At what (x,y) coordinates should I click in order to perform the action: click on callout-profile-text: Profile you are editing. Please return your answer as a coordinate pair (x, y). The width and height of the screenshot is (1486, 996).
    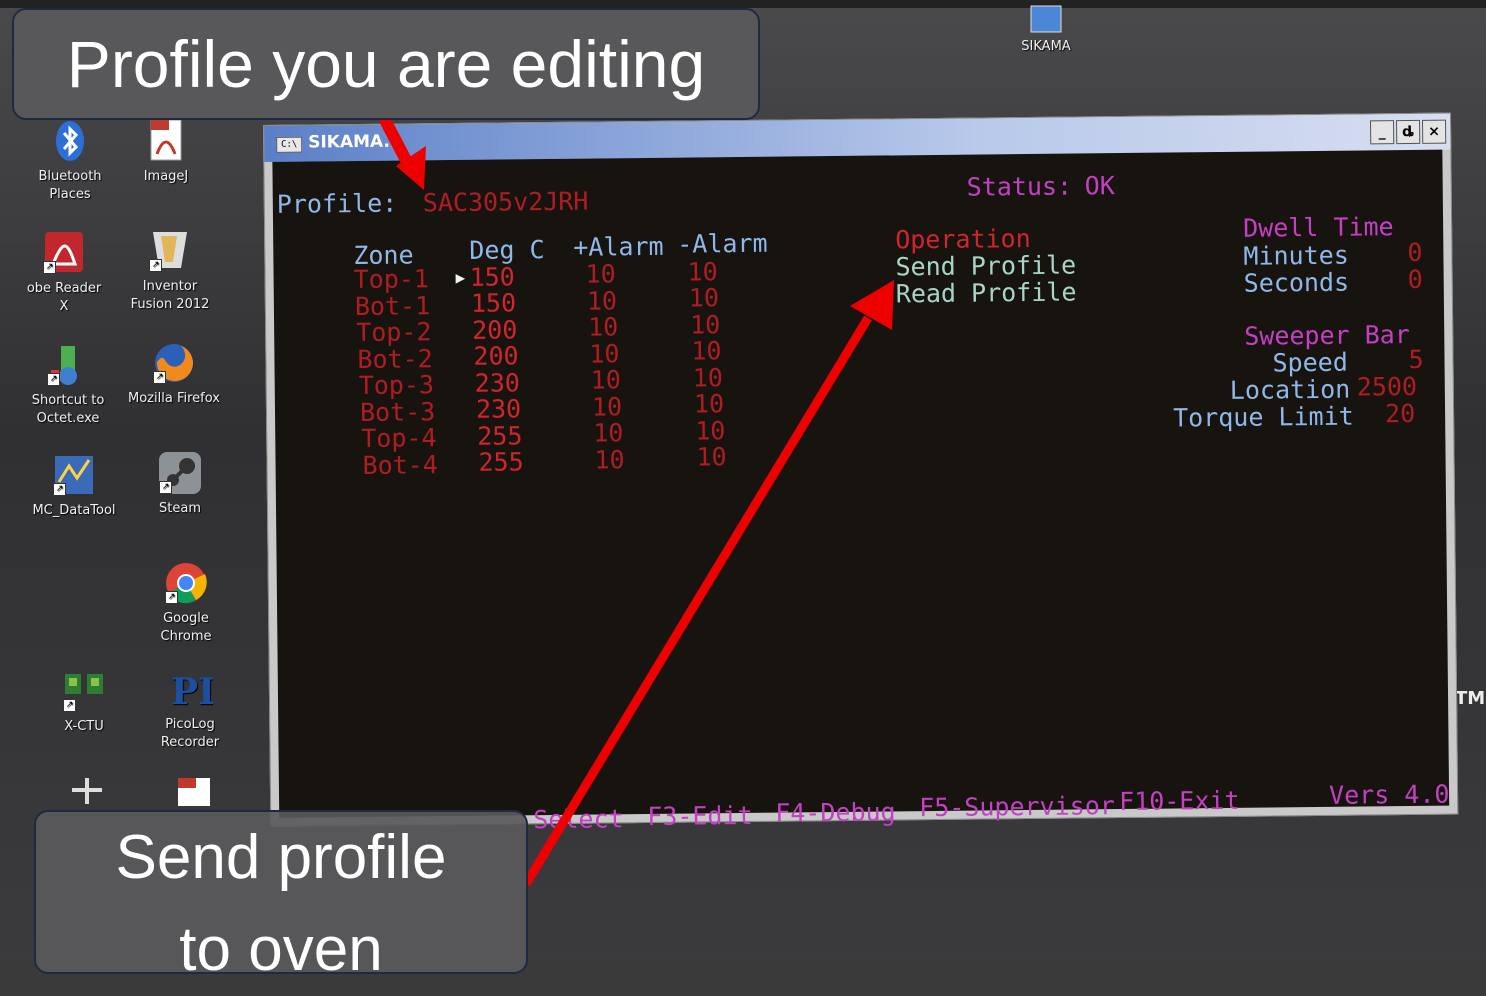
    Looking at the image, I should click on (386, 64).